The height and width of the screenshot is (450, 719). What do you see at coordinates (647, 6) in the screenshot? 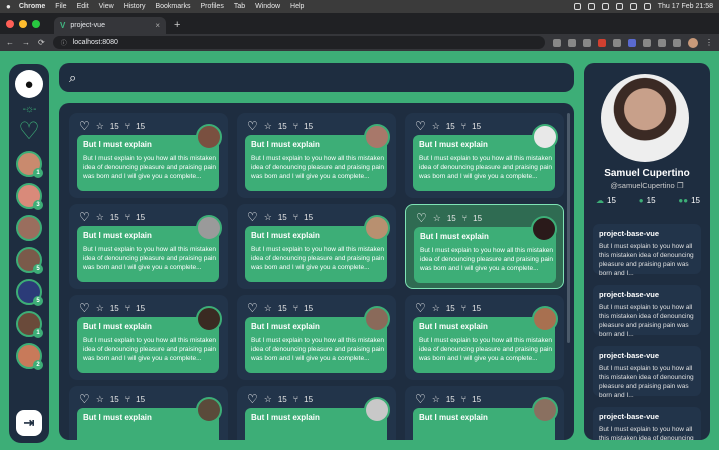
I see `control-center-icon` at bounding box center [647, 6].